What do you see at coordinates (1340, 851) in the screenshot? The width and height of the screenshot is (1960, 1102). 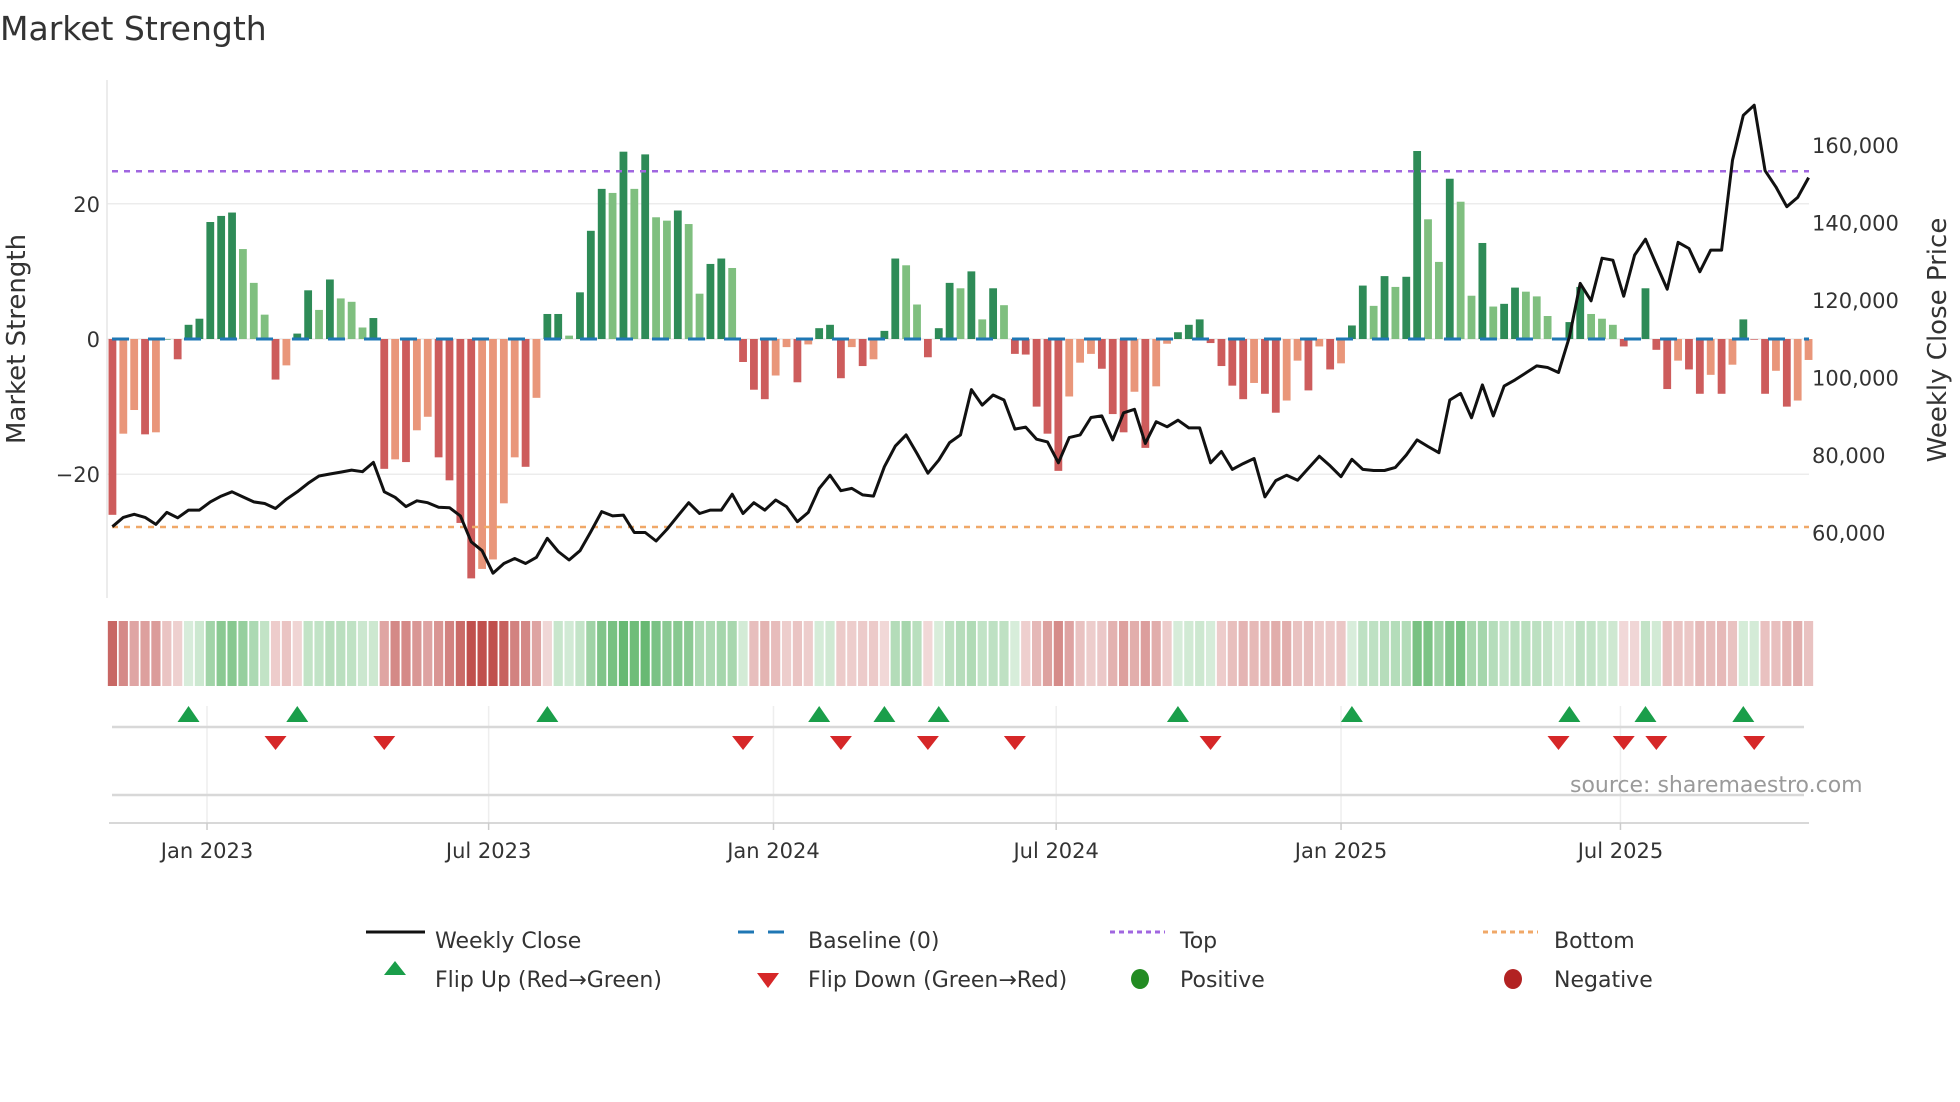 I see `x-tick-label: Jan 2025` at bounding box center [1340, 851].